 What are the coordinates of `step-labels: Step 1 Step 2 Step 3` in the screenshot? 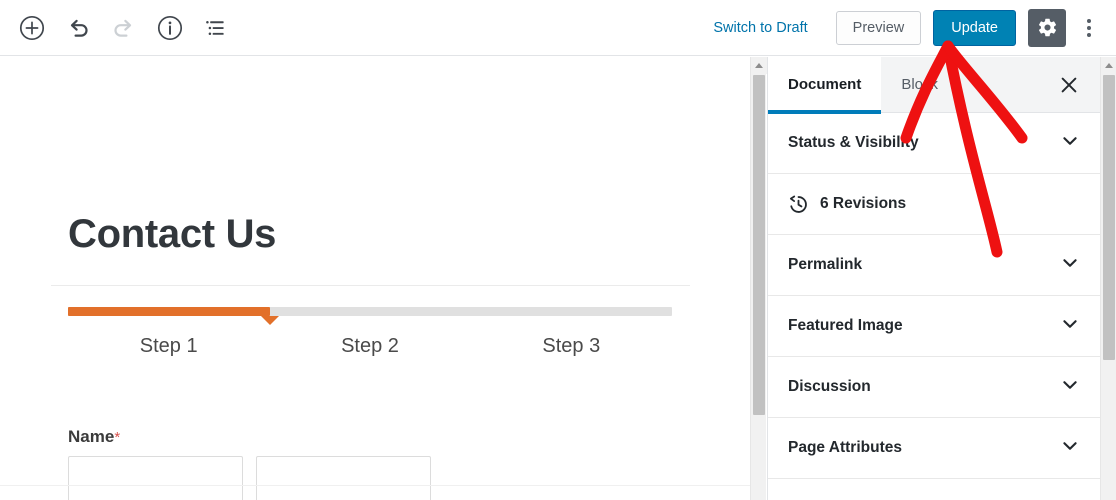 It's located at (370, 346).